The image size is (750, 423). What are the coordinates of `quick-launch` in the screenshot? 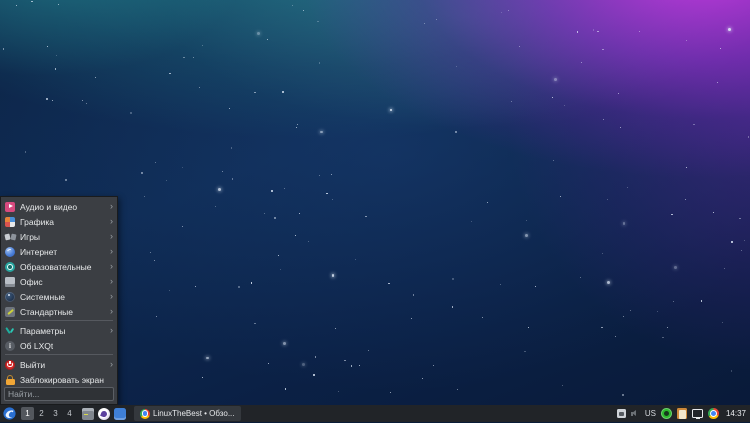 It's located at (104, 413).